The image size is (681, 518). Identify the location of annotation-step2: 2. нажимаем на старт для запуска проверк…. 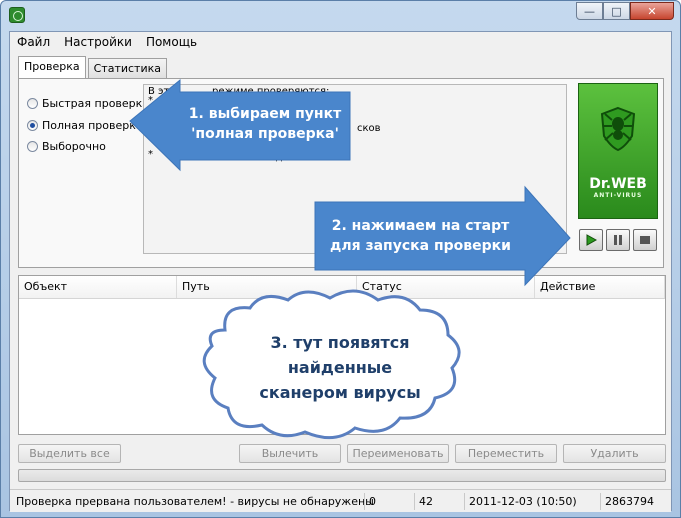
(420, 236).